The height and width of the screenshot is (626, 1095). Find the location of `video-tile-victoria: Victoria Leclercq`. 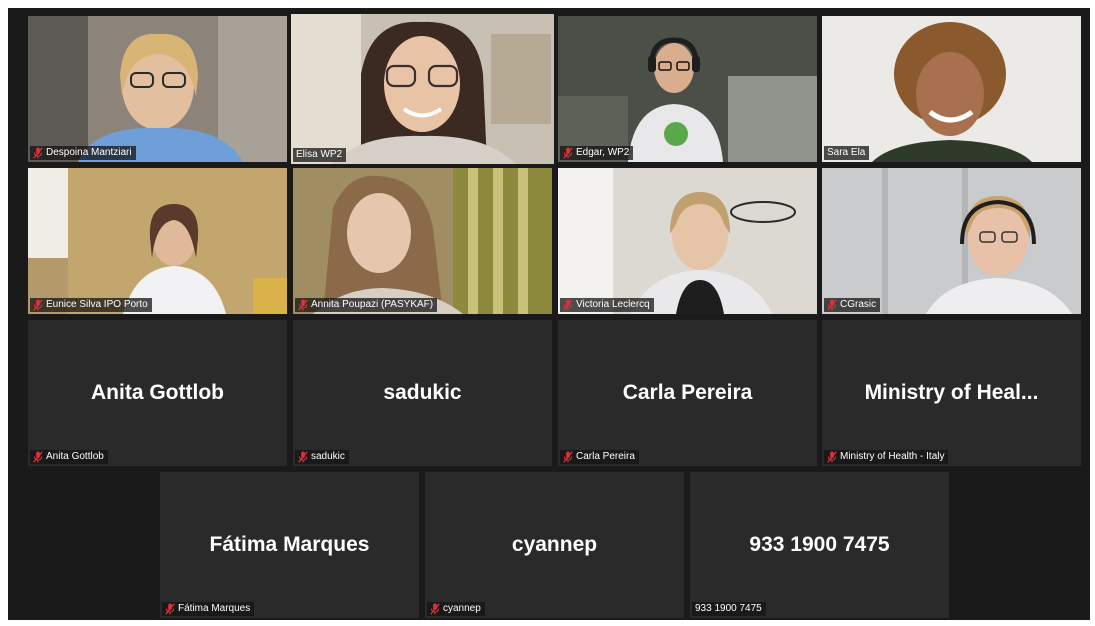

video-tile-victoria: Victoria Leclercq is located at coordinates (687, 241).